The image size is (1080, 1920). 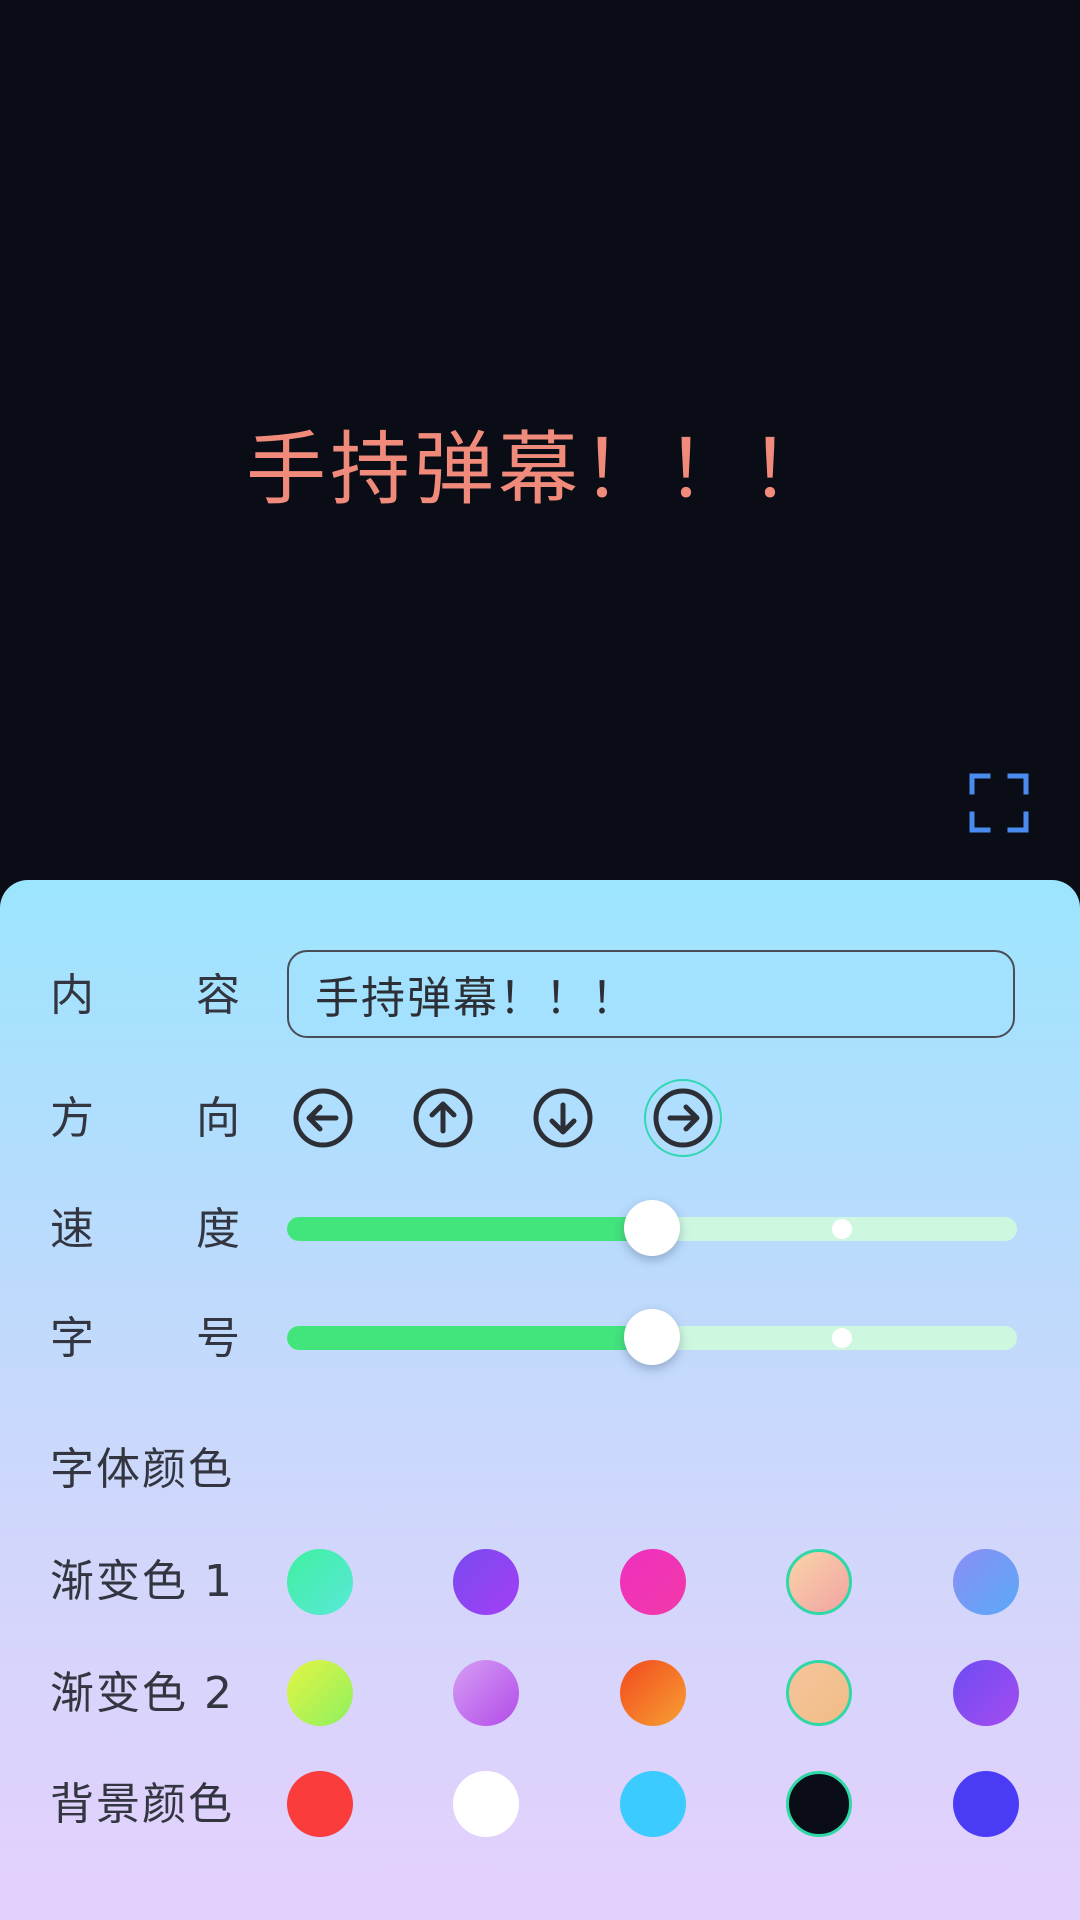 What do you see at coordinates (142, 1693) in the screenshot?
I see `gradient2-label: 渐变色 2` at bounding box center [142, 1693].